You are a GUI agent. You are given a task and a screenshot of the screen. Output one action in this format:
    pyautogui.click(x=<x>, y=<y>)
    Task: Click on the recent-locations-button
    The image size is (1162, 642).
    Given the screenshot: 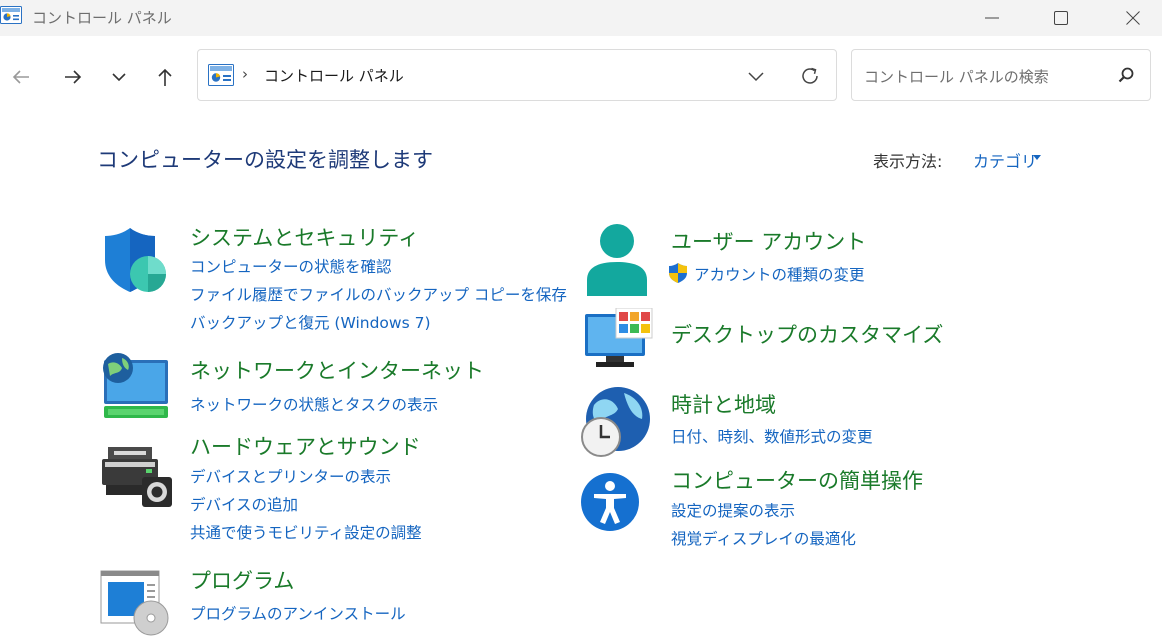 What is the action you would take?
    pyautogui.click(x=119, y=77)
    